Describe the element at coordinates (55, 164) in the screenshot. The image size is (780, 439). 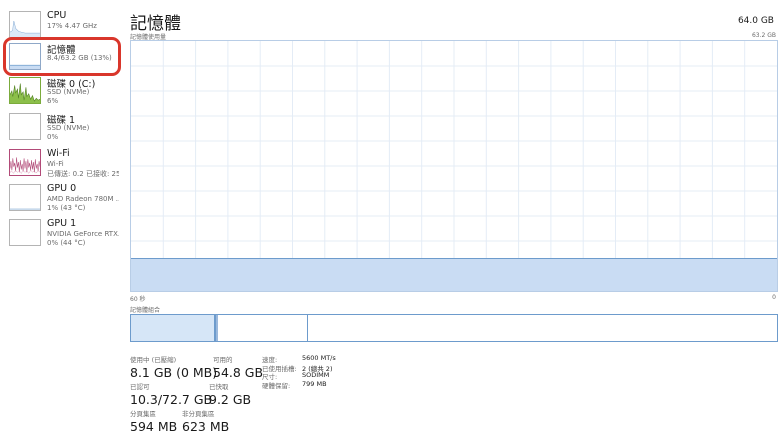
I see `sidebar-item-detail: Wi-Fi` at that location.